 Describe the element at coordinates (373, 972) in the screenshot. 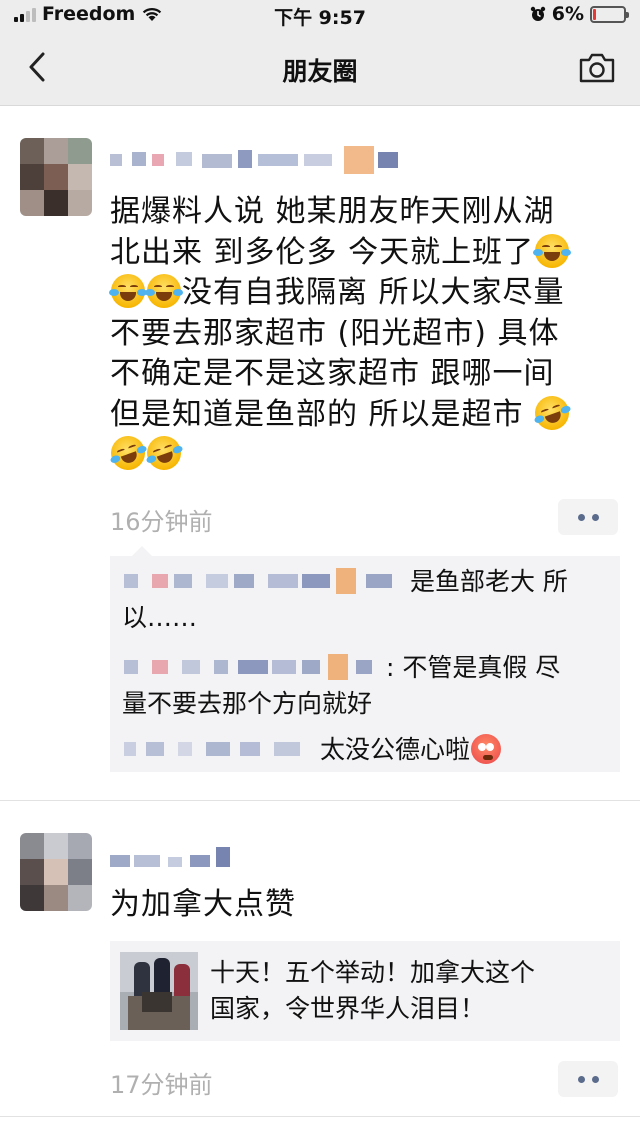

I see `link-title-line: 十天！五个举动！加拿大这个` at that location.